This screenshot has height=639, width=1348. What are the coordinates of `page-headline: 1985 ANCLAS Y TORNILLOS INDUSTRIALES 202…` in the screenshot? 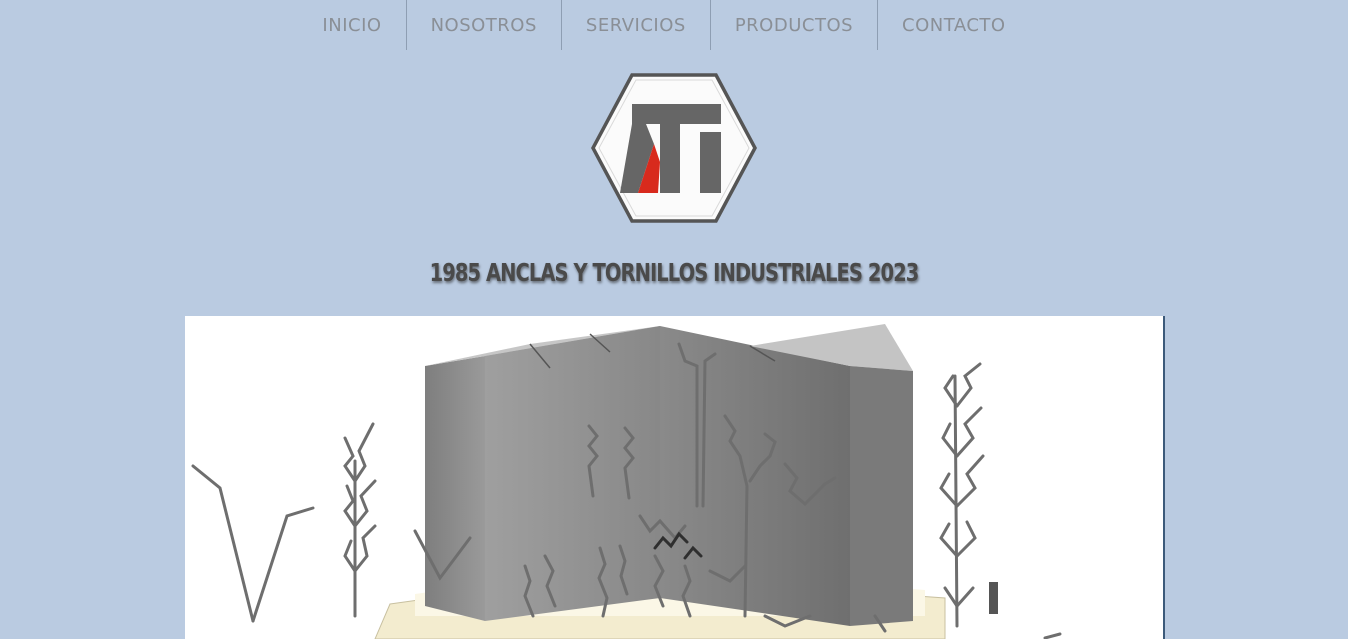 It's located at (674, 272).